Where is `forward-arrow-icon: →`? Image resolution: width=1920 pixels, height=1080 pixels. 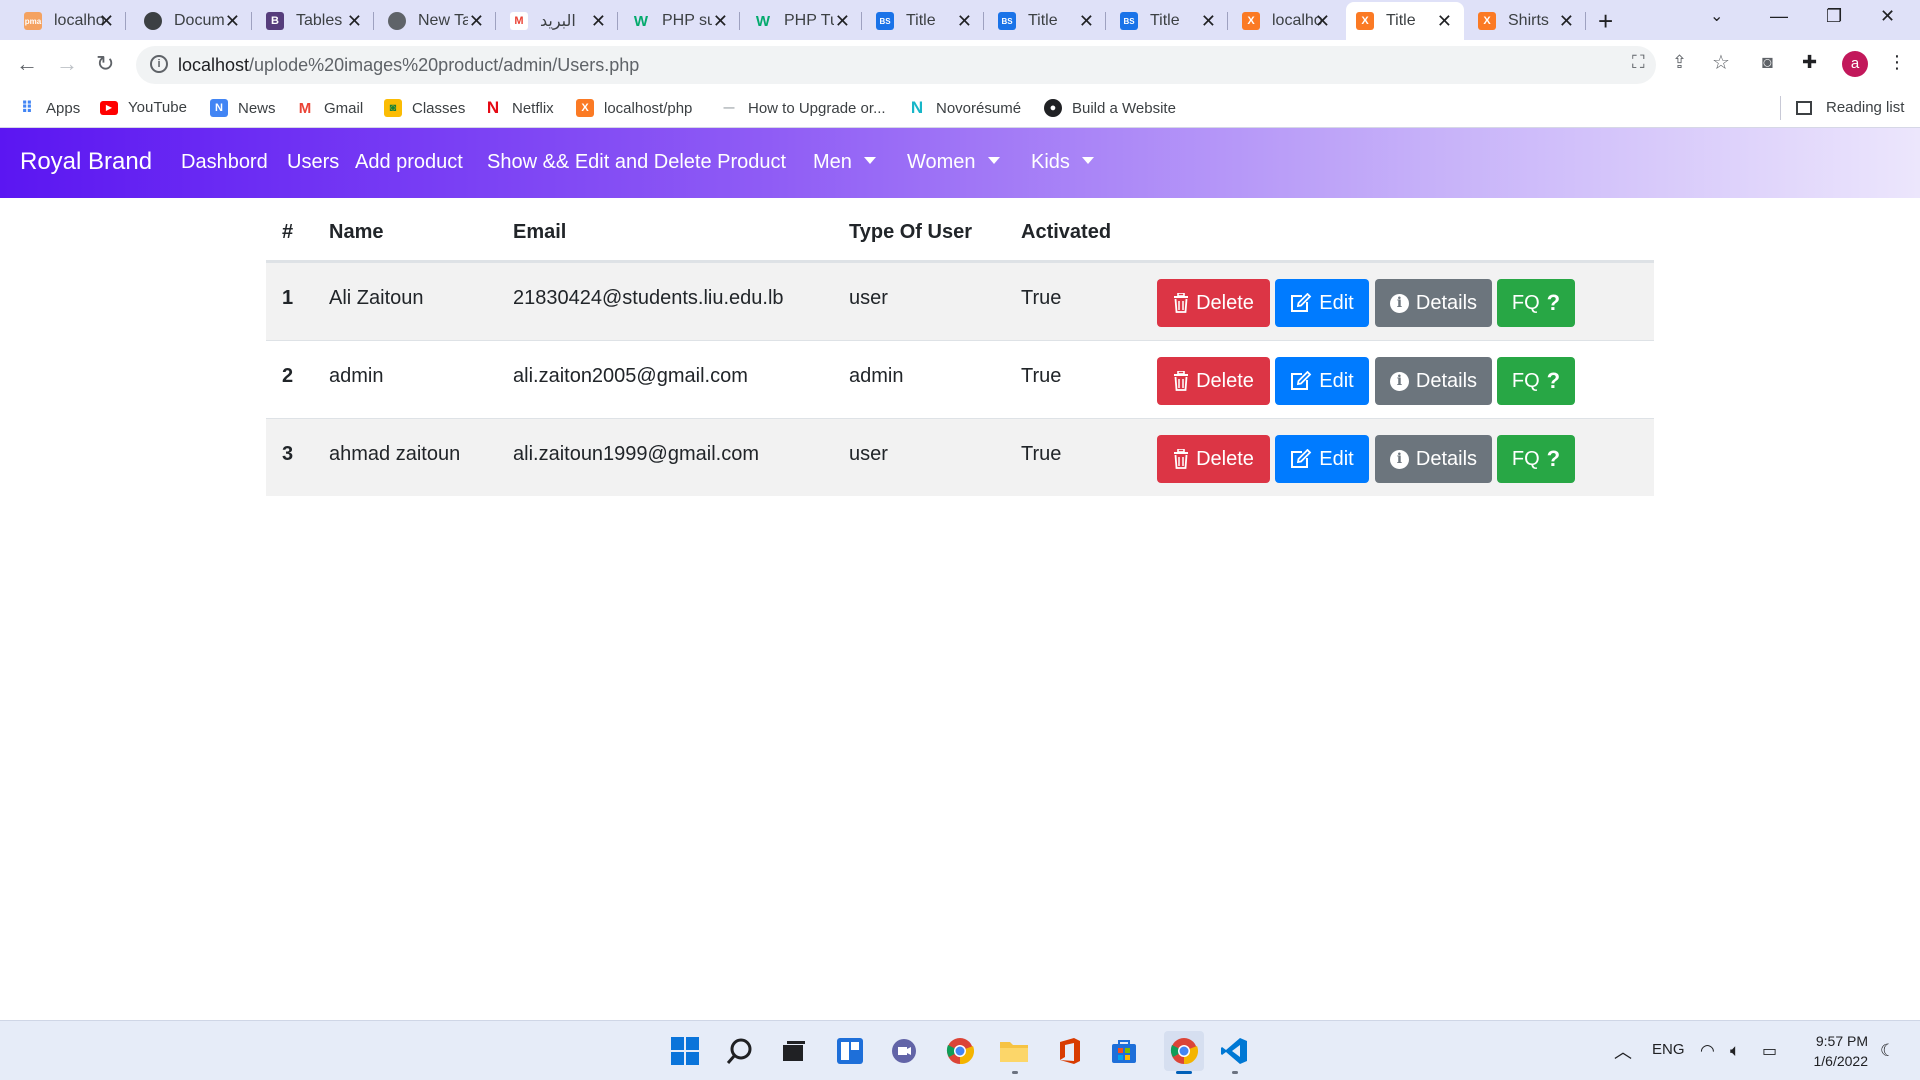 forward-arrow-icon: → is located at coordinates (67, 64).